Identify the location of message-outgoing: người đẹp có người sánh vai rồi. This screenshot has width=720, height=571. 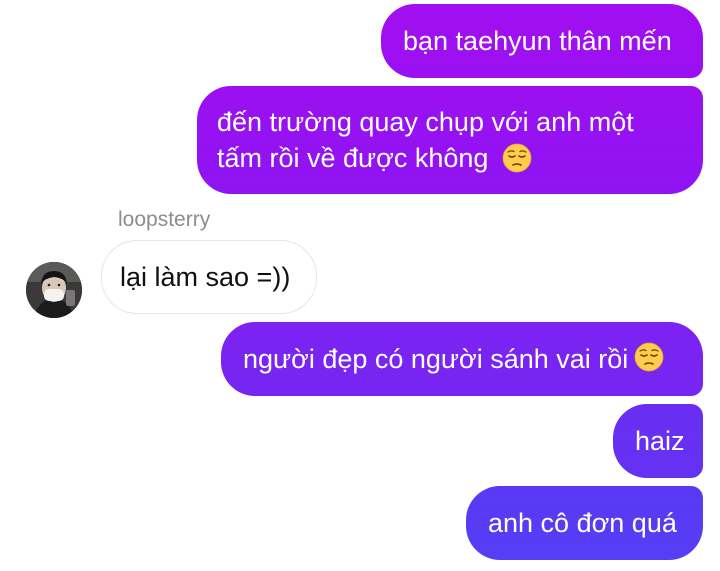
(462, 359).